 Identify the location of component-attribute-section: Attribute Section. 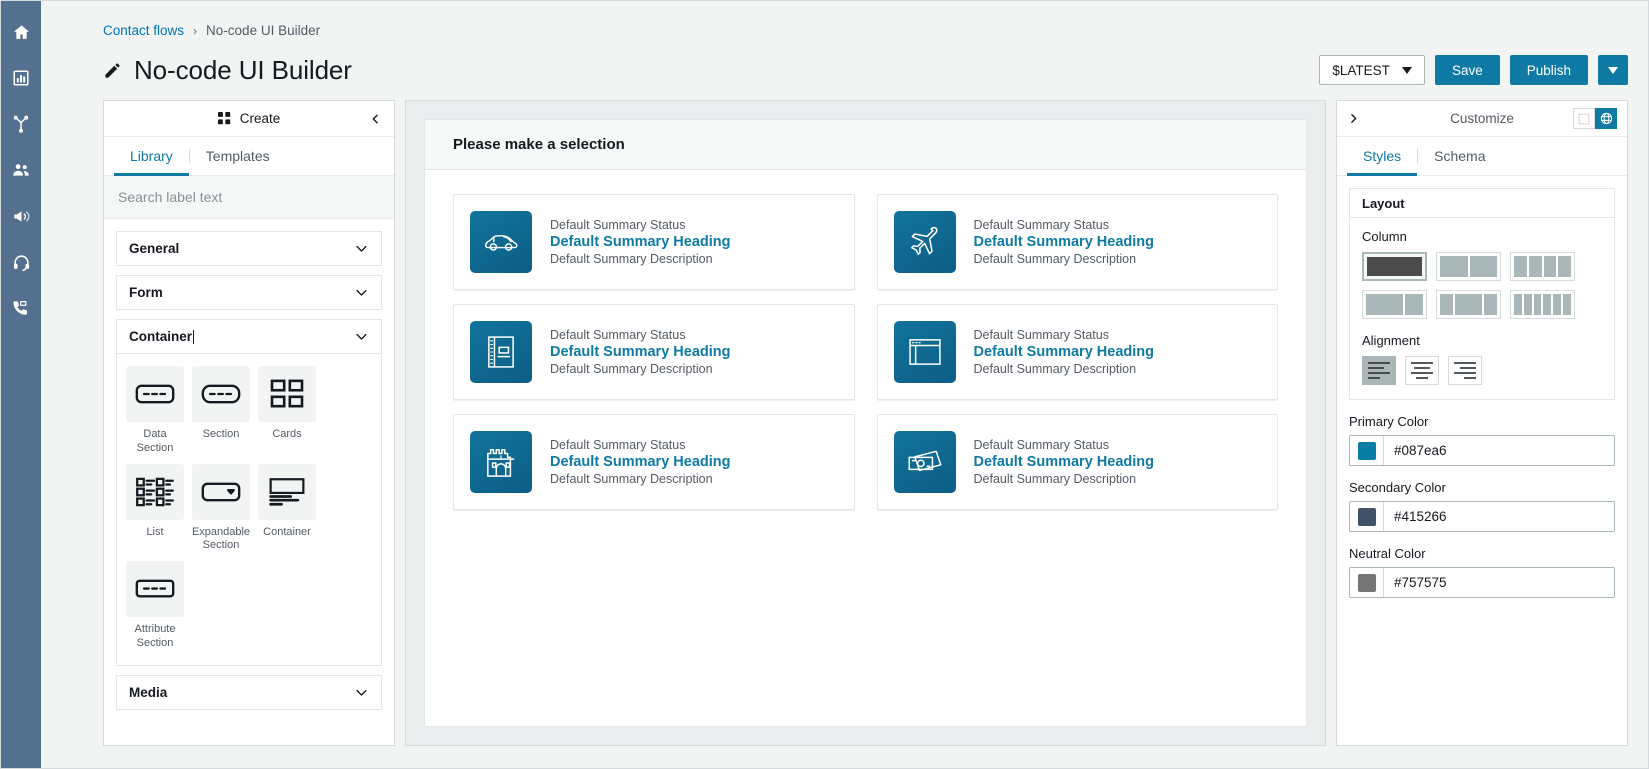
(155, 606).